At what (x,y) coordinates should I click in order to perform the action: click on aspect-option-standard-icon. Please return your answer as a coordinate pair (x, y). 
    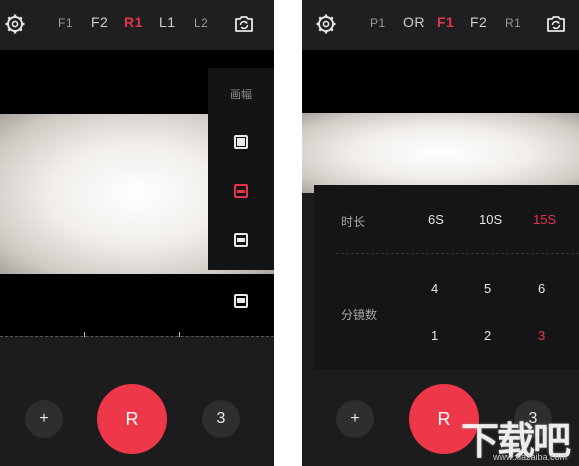
    Looking at the image, I should click on (241, 301).